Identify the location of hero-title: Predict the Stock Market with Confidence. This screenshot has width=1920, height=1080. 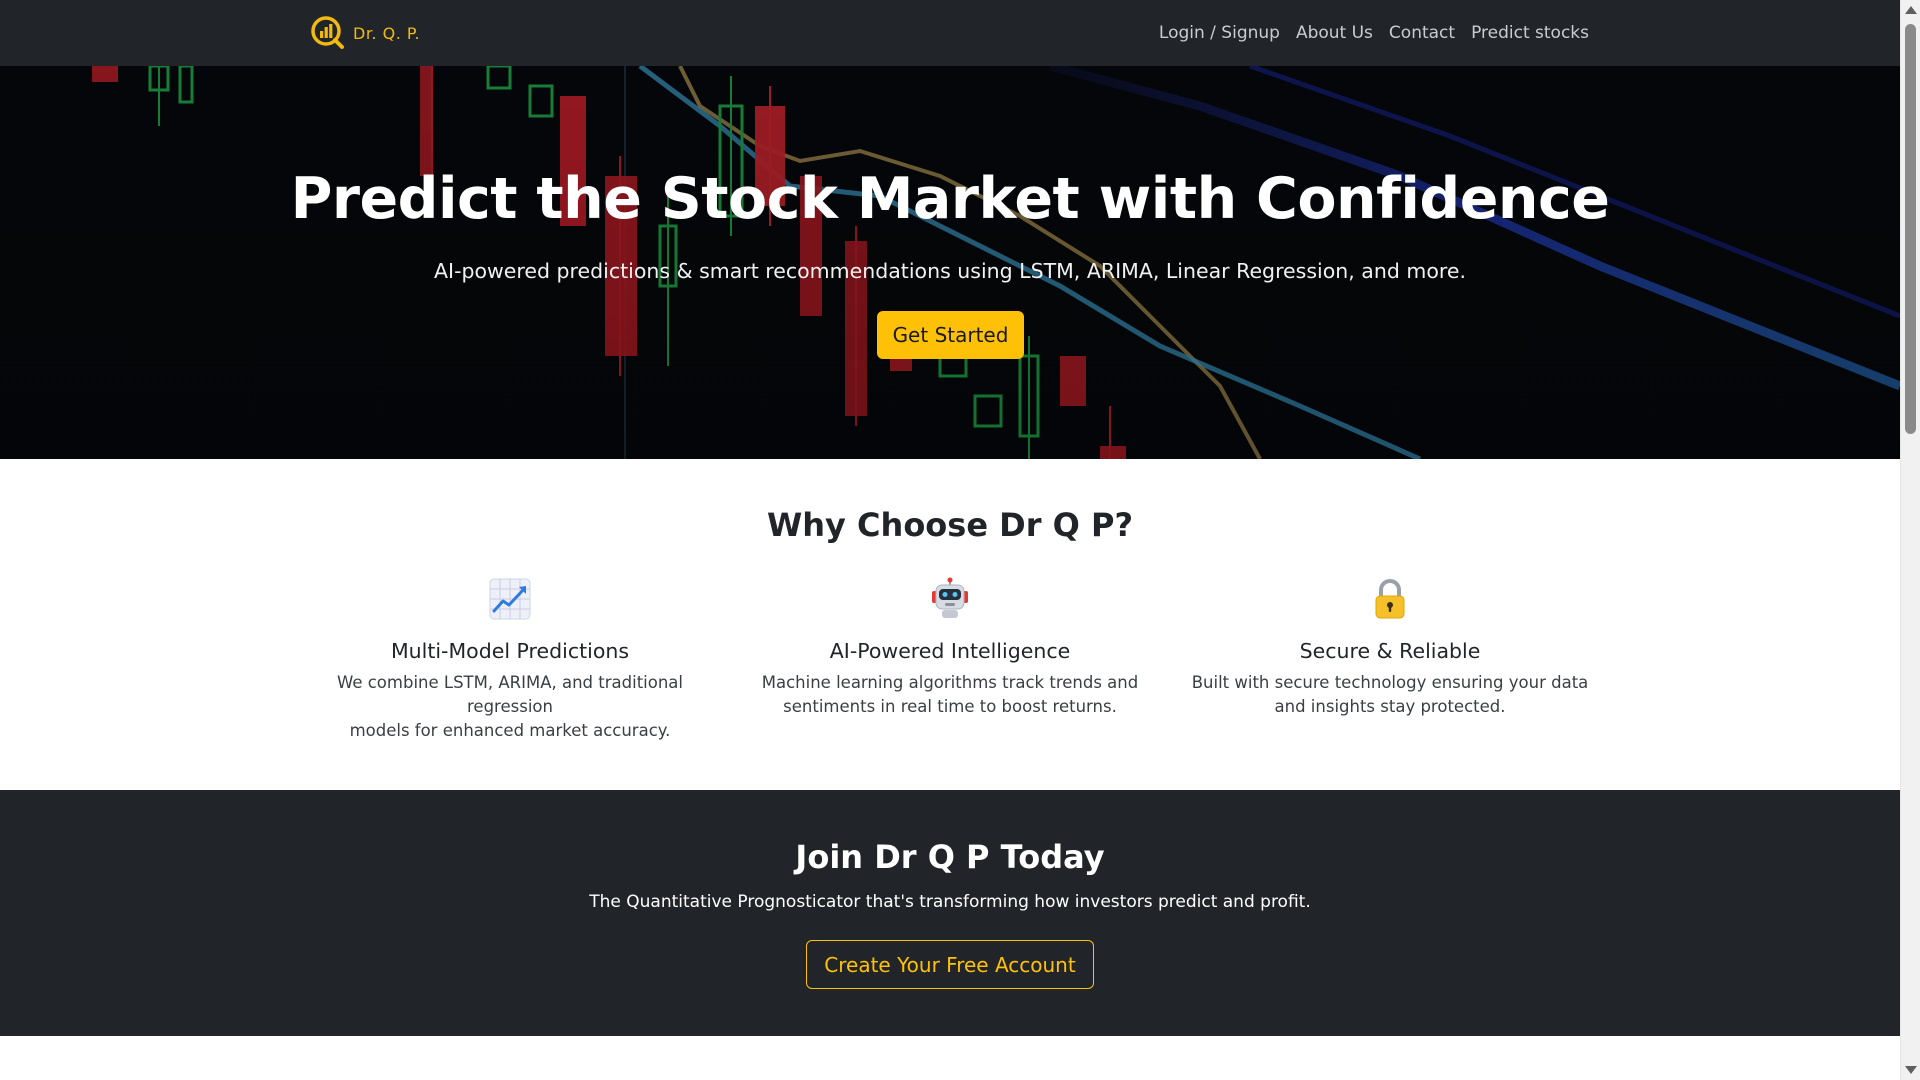
(950, 199).